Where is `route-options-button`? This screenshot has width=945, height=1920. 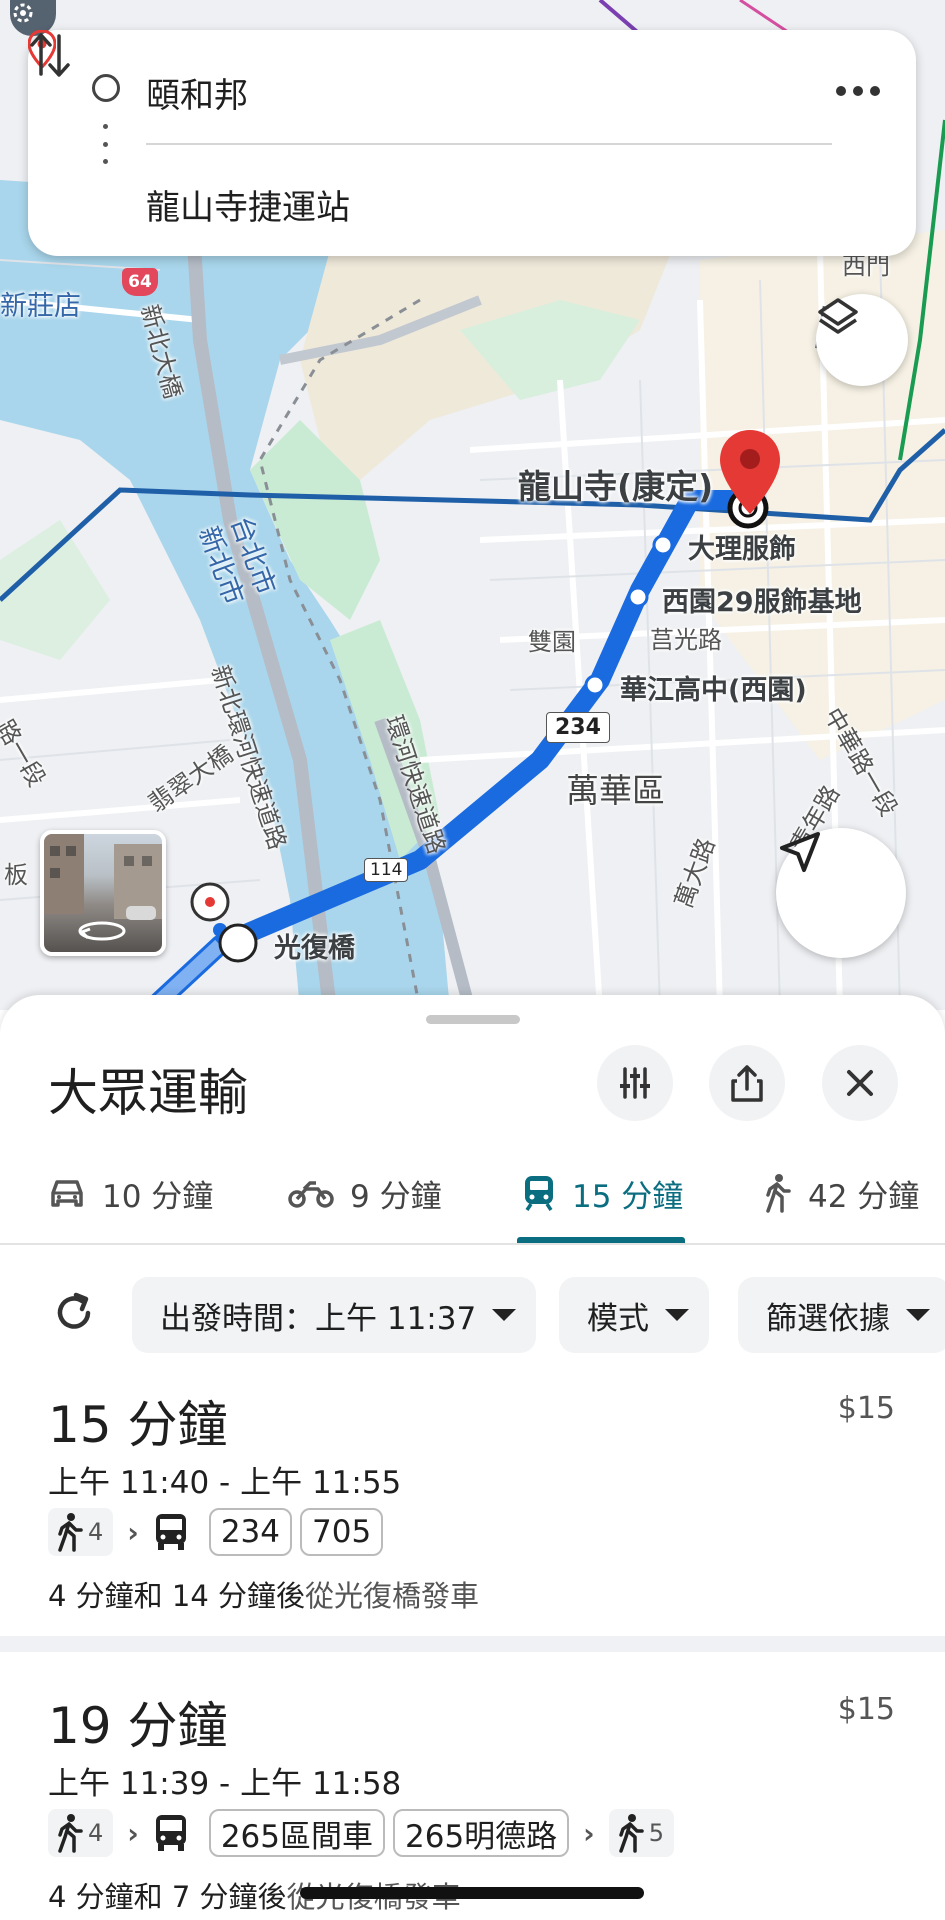
route-options-button is located at coordinates (635, 1083).